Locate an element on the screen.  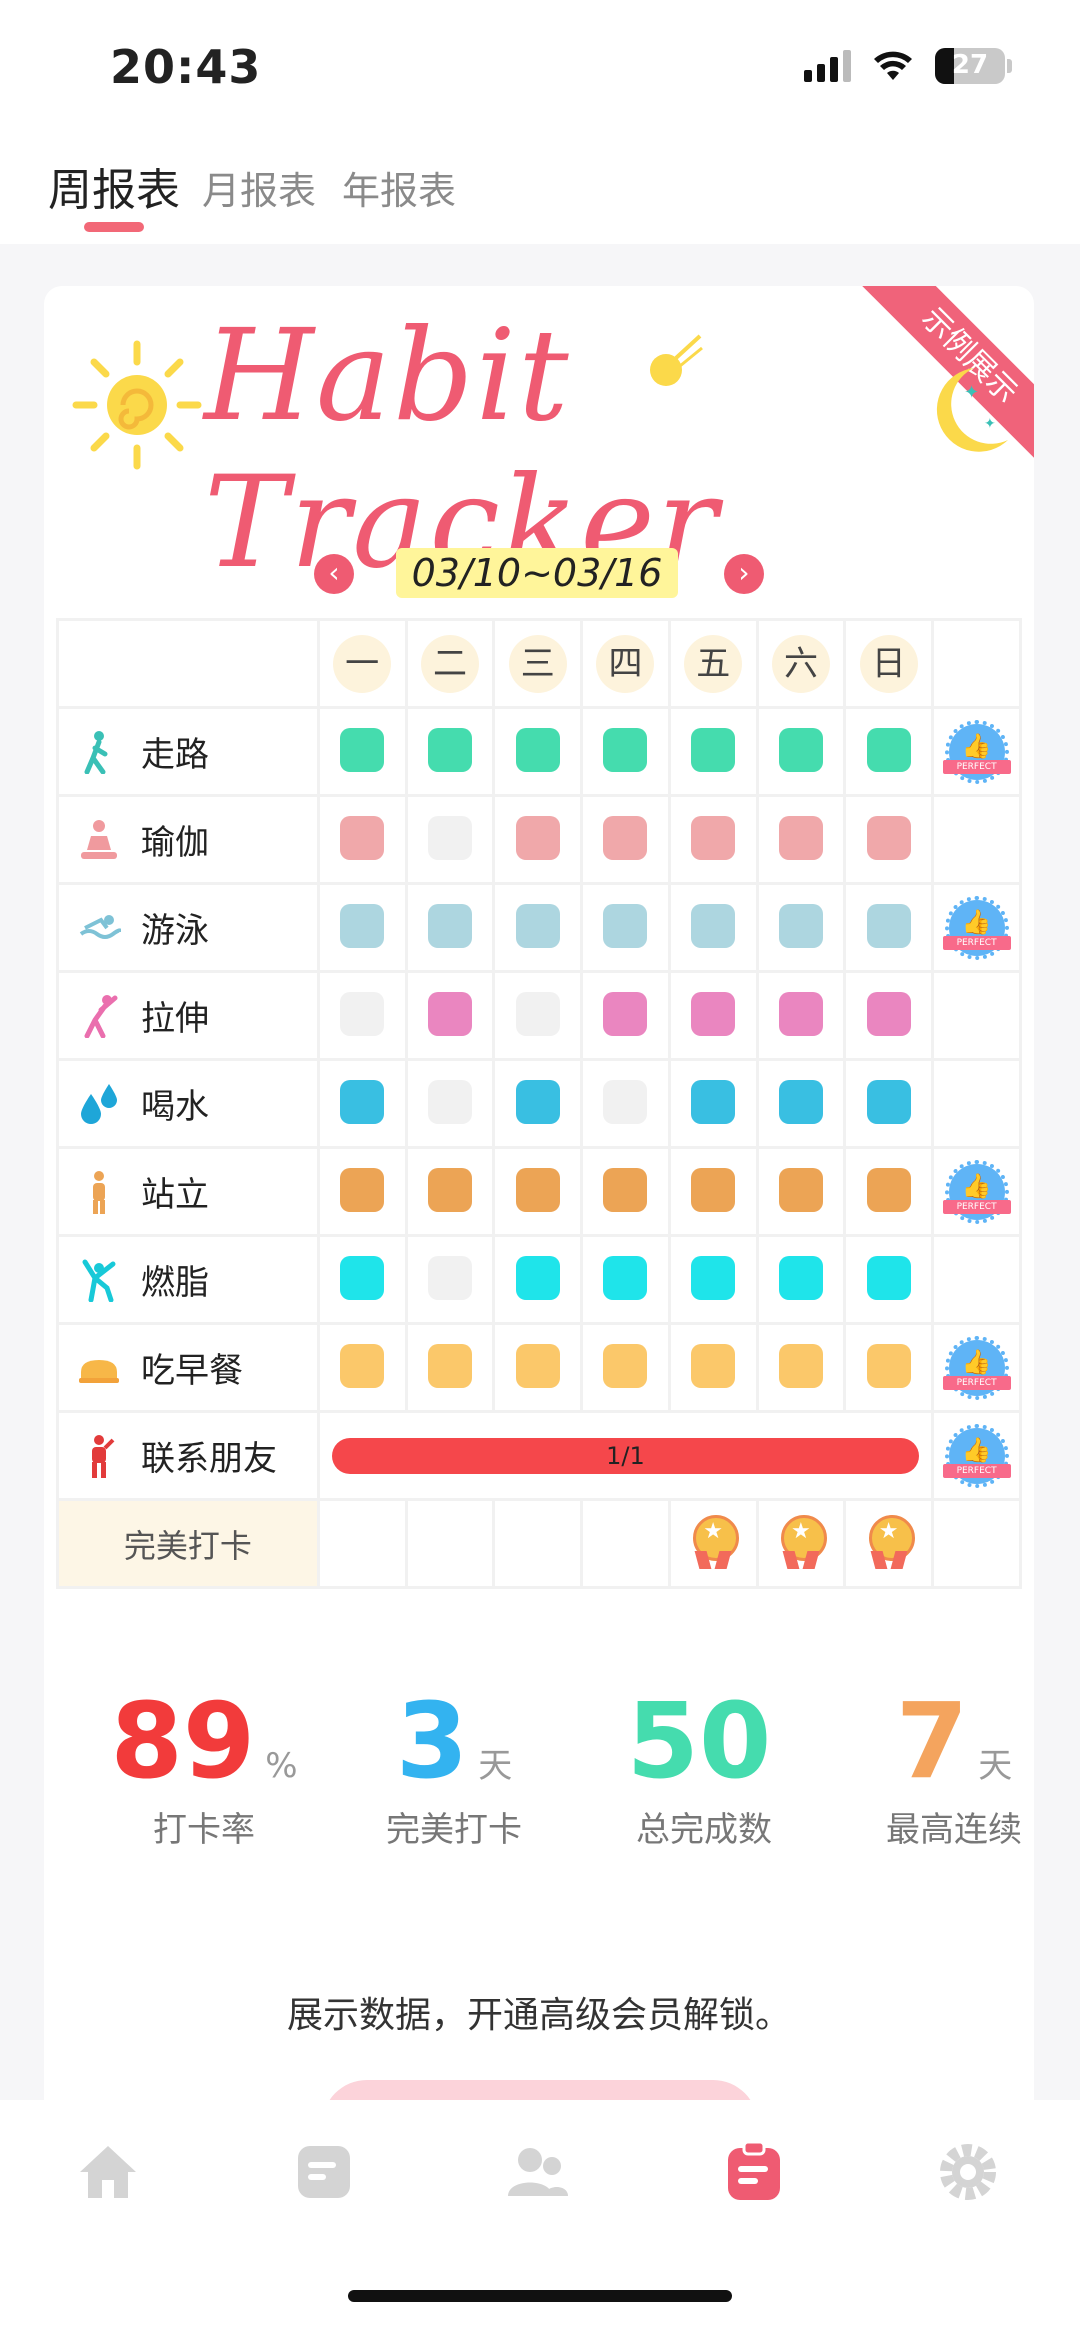
habit-name-cell: 站立 is located at coordinates (188, 1191).